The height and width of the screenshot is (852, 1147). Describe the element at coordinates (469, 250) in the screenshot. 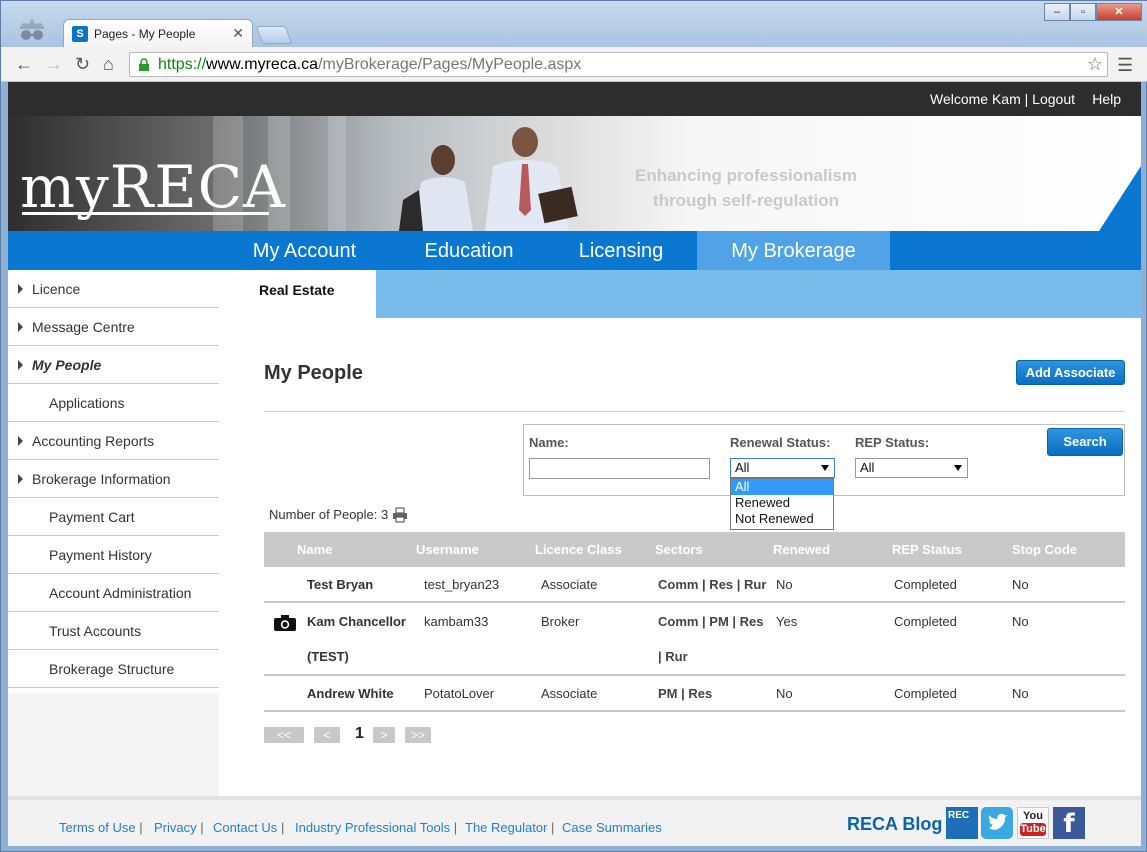

I see `nav-education: Education` at that location.